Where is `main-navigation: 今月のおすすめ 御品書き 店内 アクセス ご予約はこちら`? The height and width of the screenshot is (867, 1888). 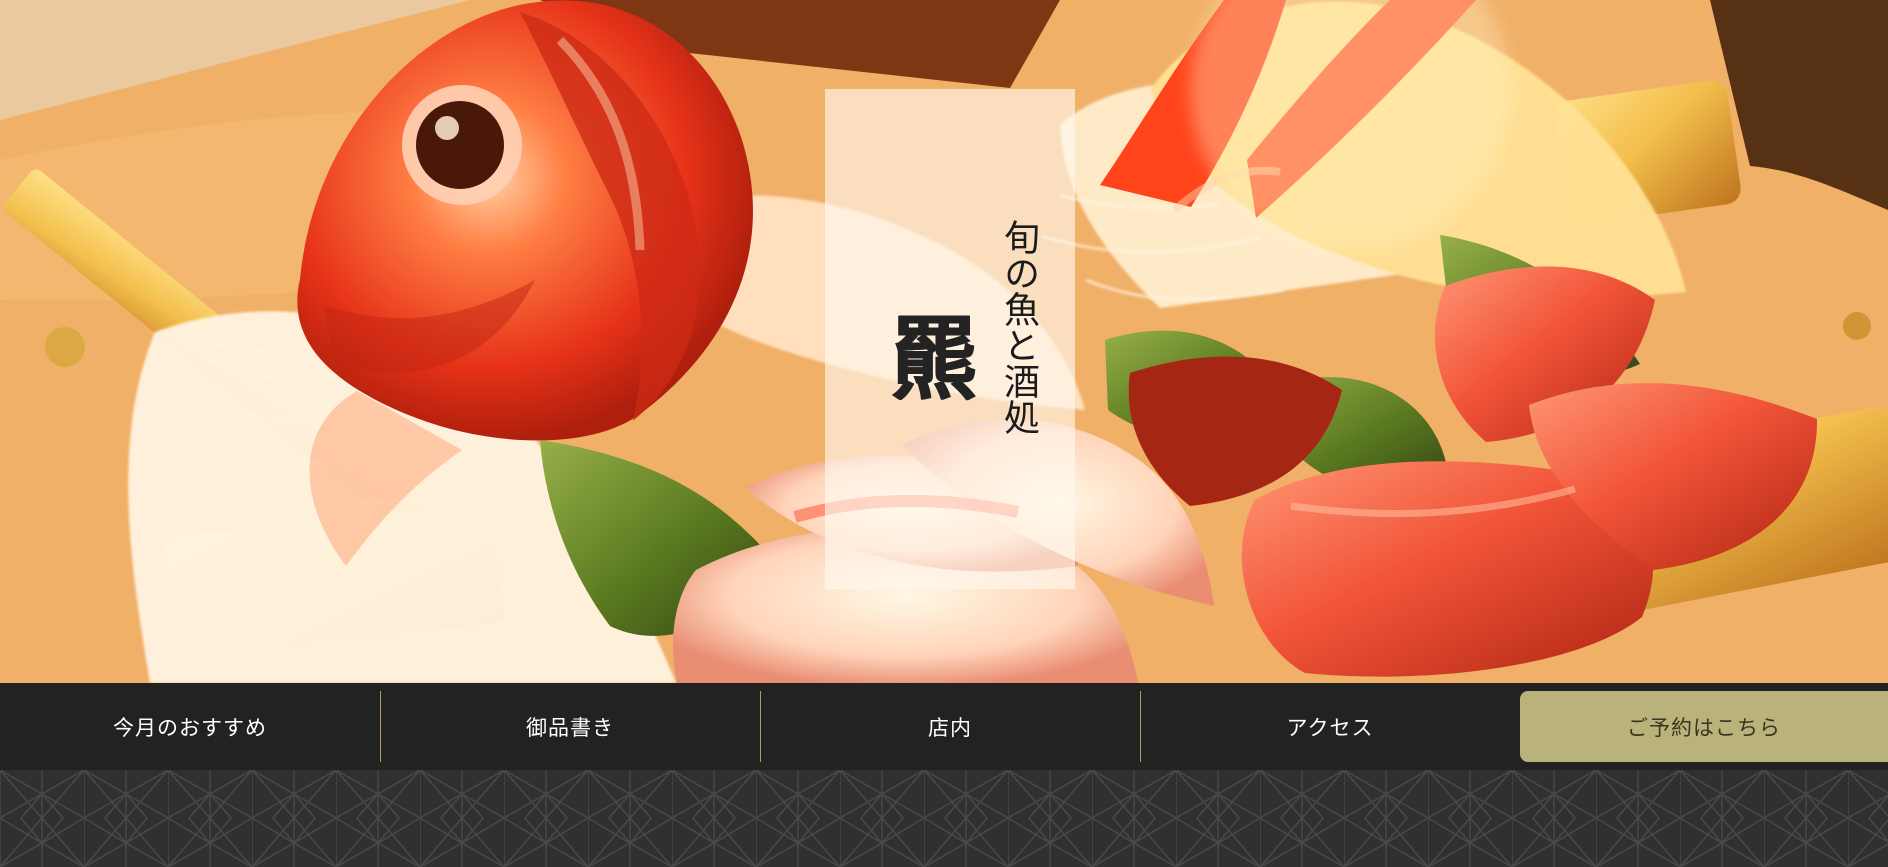
main-navigation: 今月のおすすめ 御品書き 店内 アクセス ご予約はこちら is located at coordinates (944, 726).